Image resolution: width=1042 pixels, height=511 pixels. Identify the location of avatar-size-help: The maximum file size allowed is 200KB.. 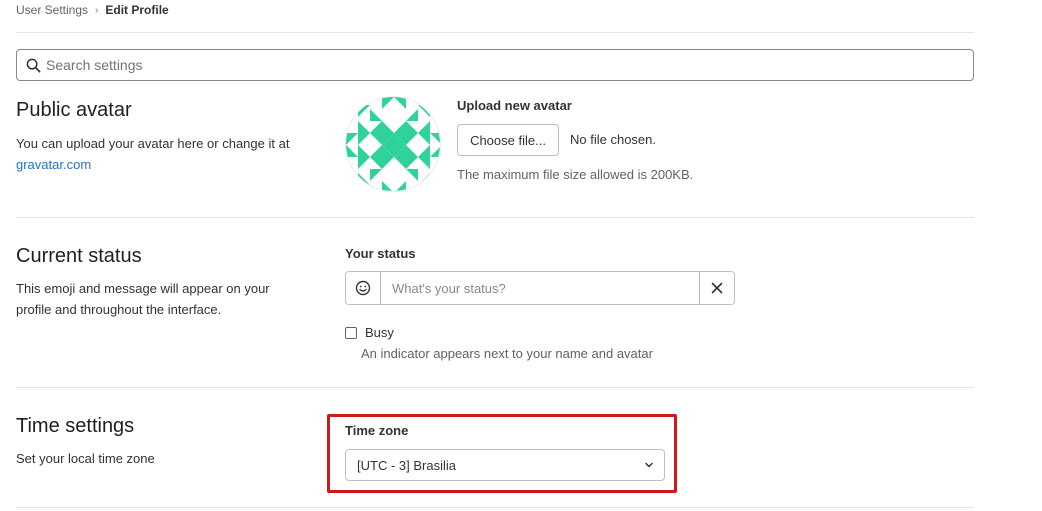
(575, 174).